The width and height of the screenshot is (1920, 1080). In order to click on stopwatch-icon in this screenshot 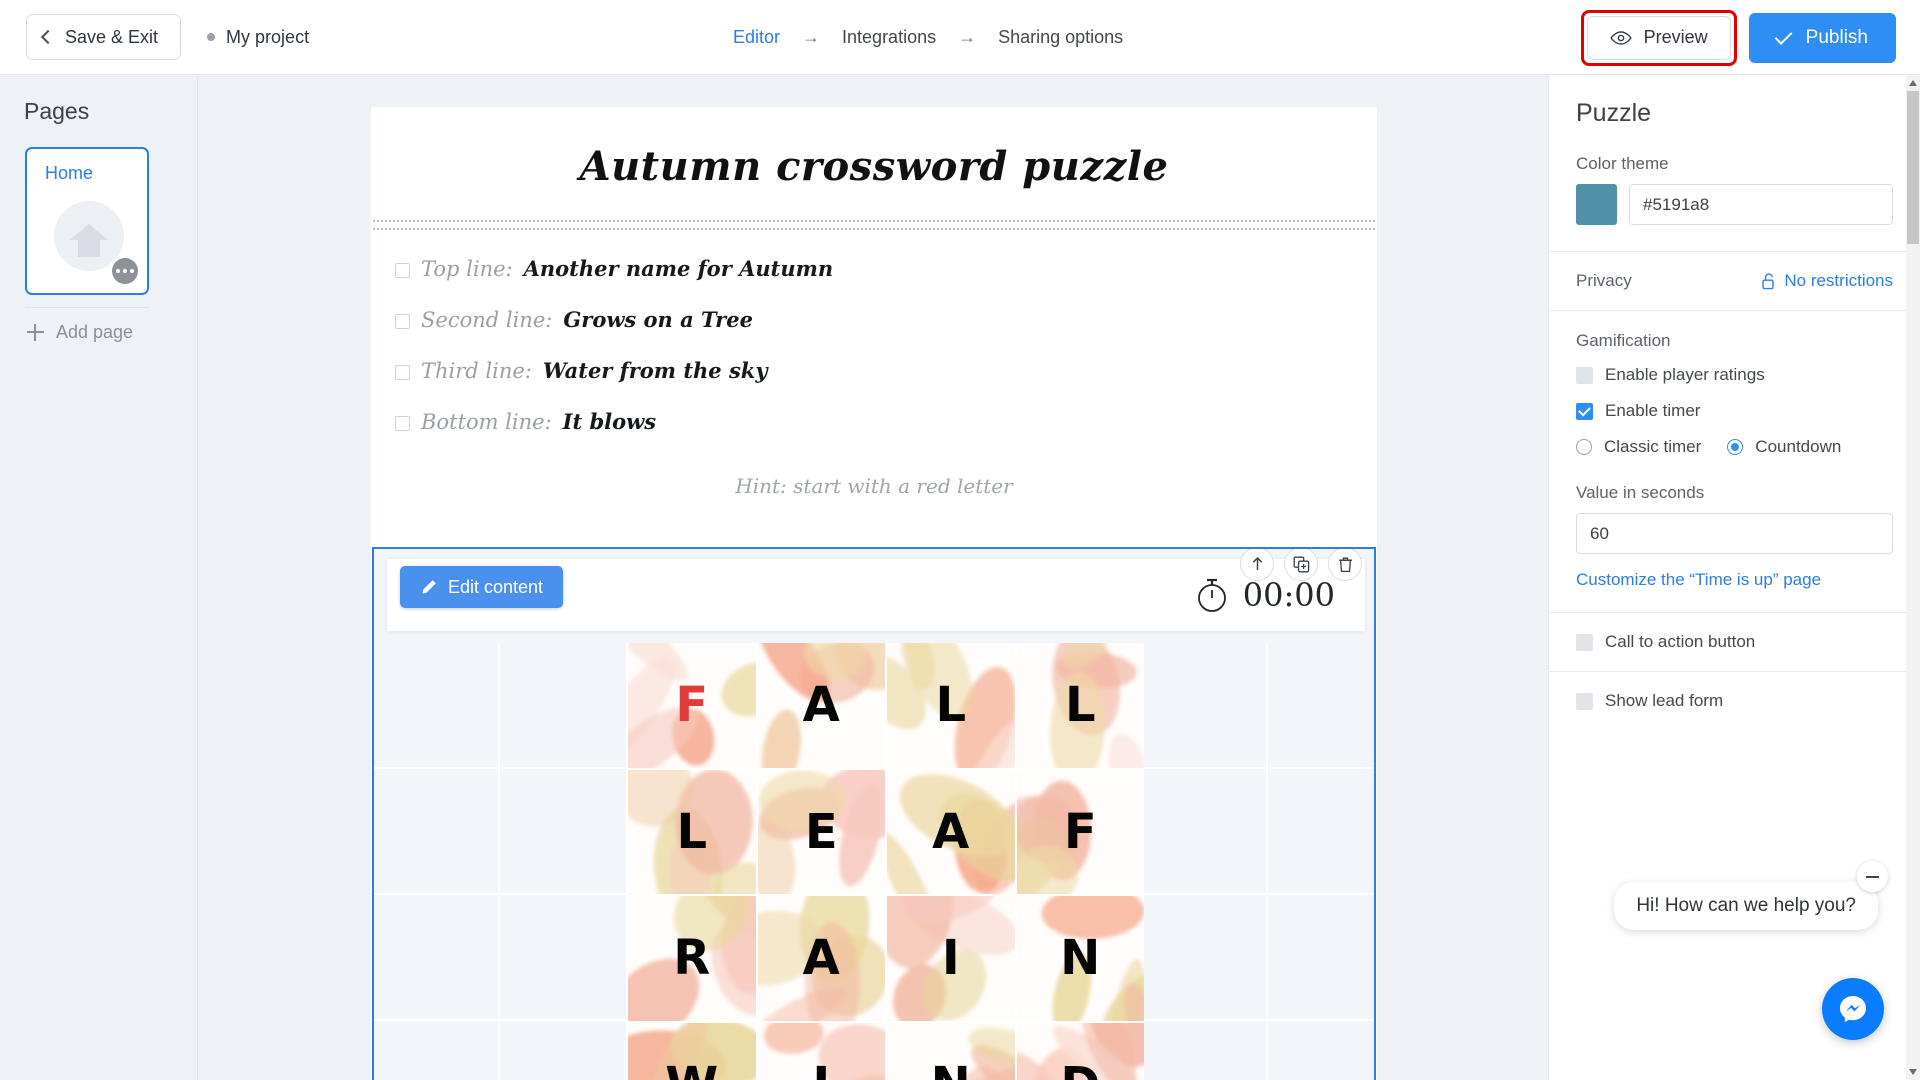, I will do `click(1211, 595)`.